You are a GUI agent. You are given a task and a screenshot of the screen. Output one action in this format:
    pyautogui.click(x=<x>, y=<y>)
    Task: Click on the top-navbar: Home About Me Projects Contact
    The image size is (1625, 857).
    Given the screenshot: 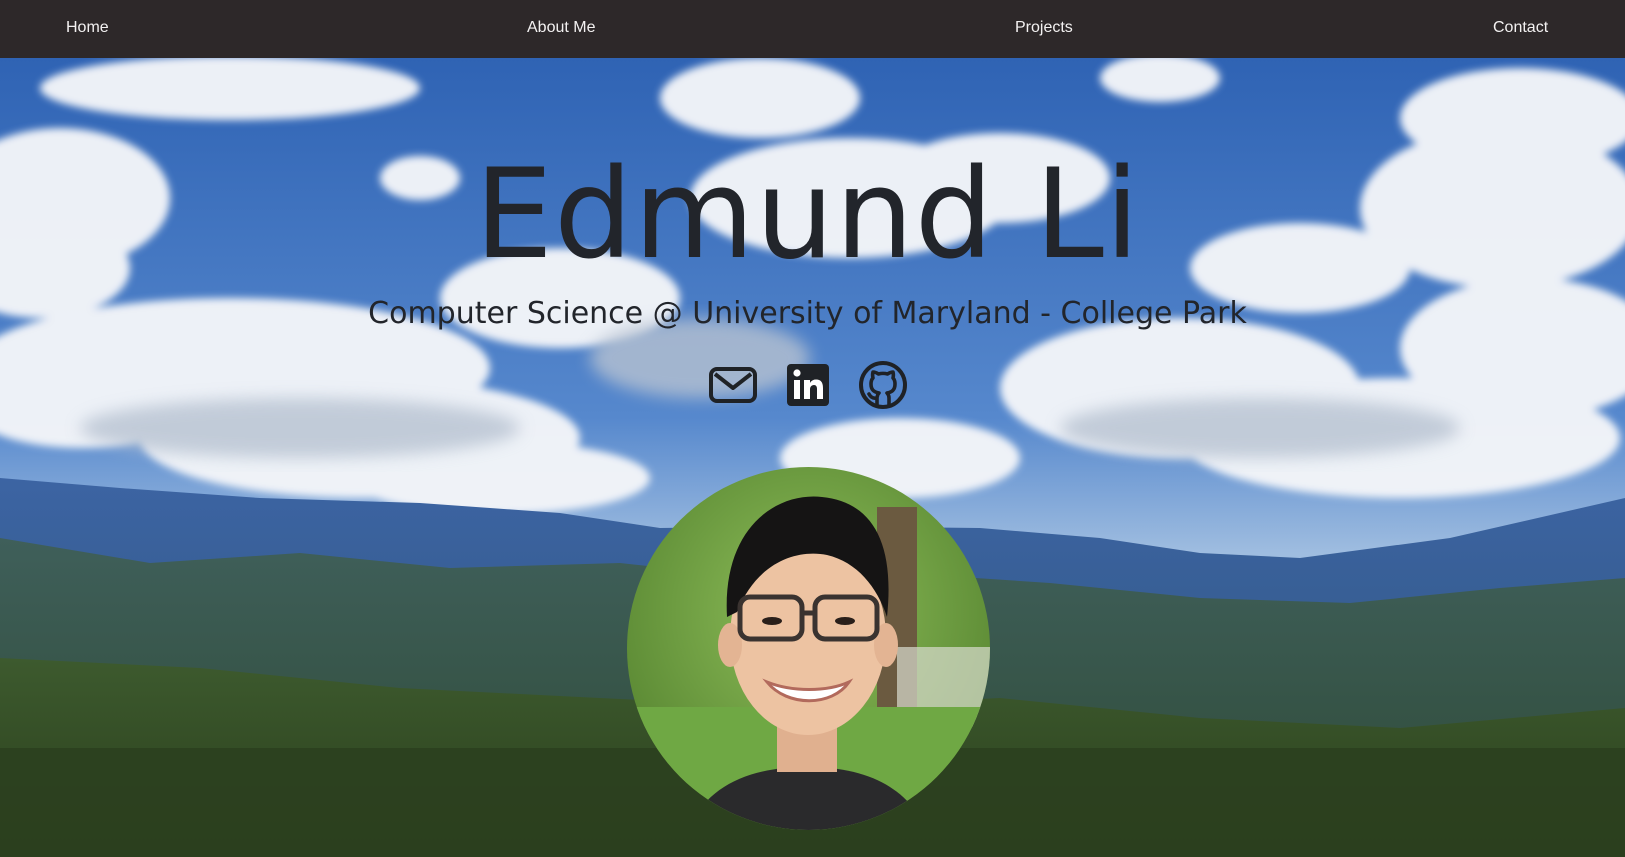 What is the action you would take?
    pyautogui.click(x=812, y=29)
    